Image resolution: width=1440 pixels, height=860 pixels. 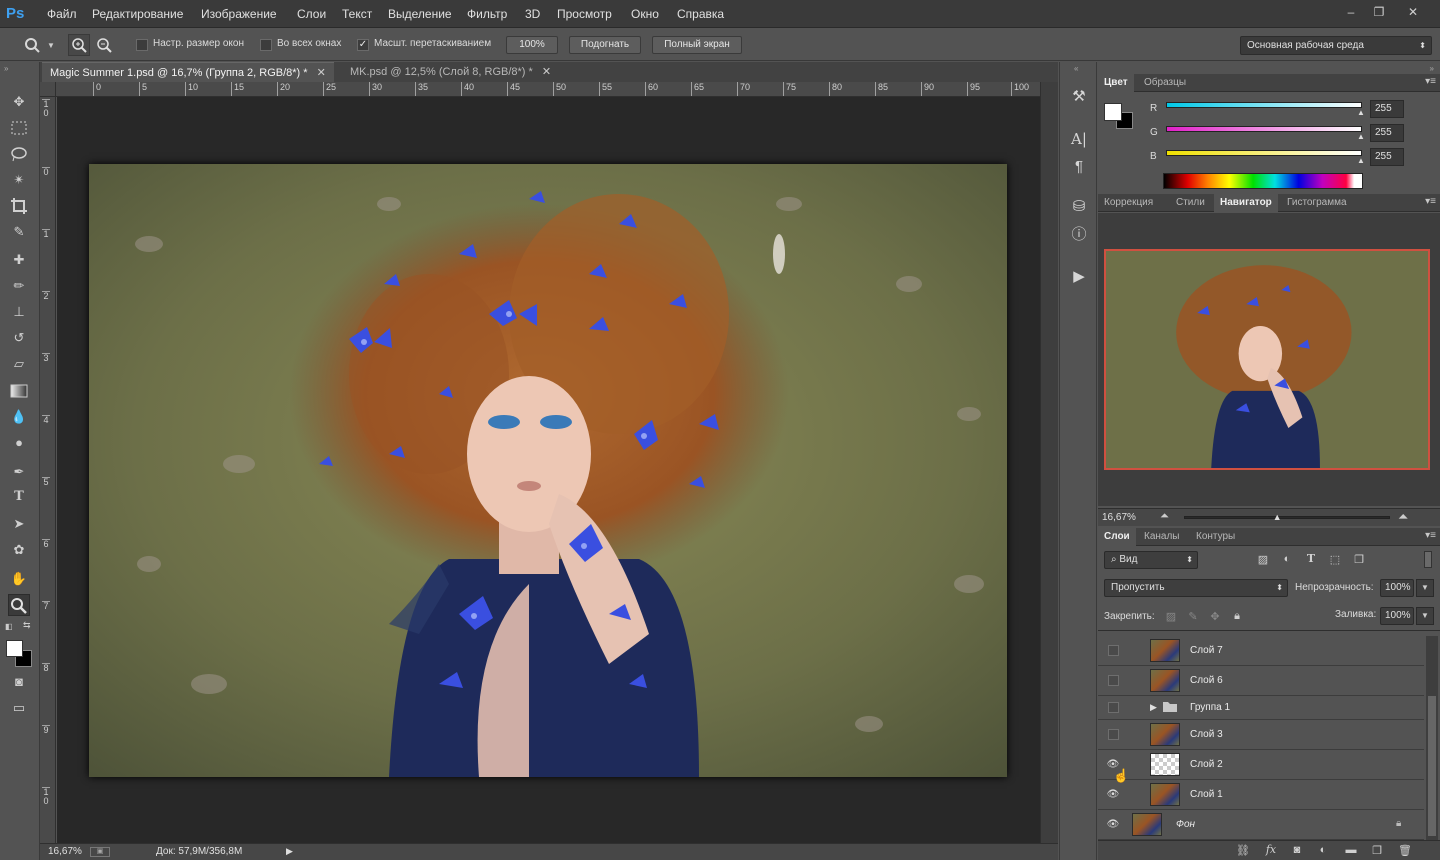 I want to click on eraser-tool-icon: ▱, so click(x=19, y=364).